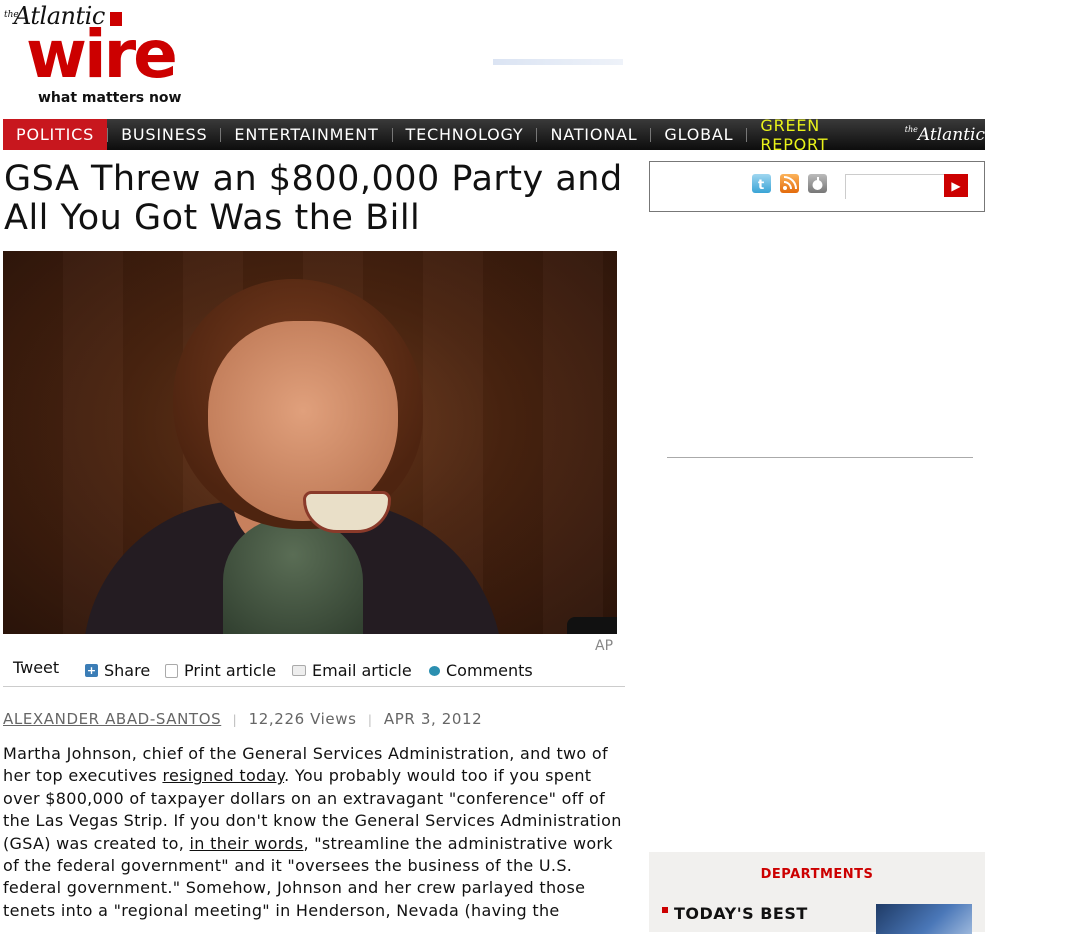  What do you see at coordinates (127, 670) in the screenshot?
I see `share-label: Share` at bounding box center [127, 670].